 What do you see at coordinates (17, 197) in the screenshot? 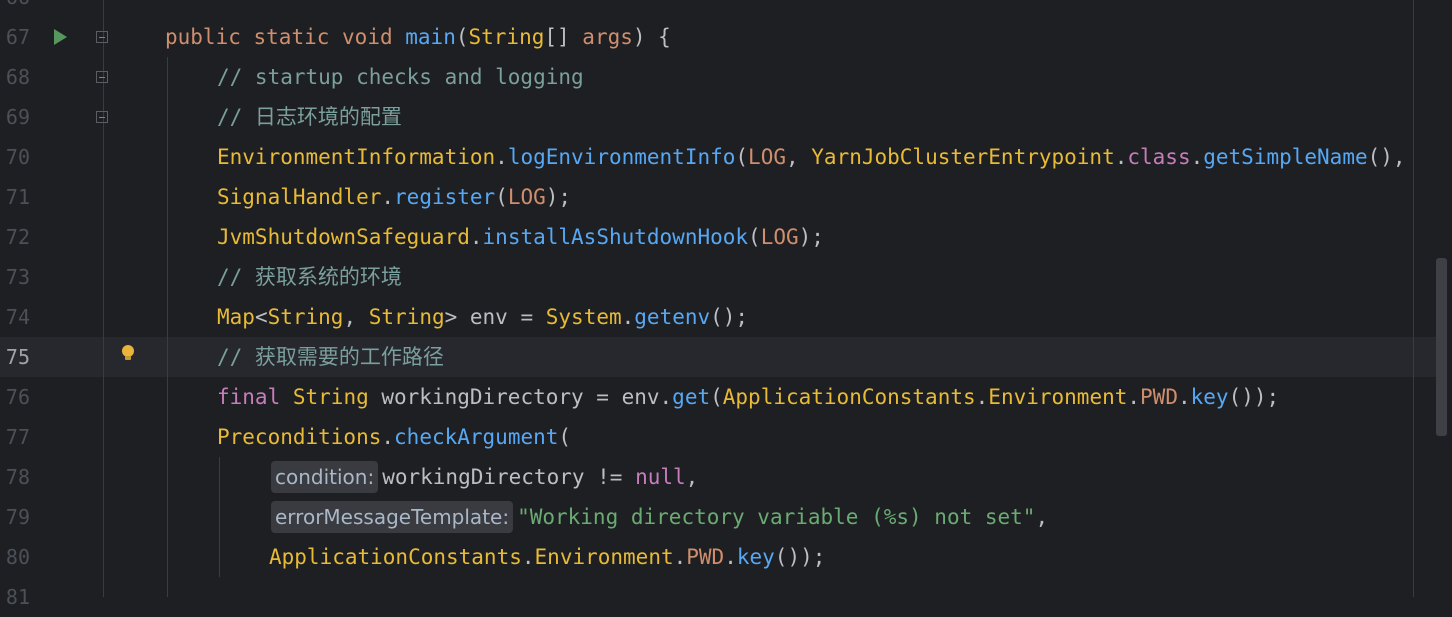
I see `line-number: 71` at bounding box center [17, 197].